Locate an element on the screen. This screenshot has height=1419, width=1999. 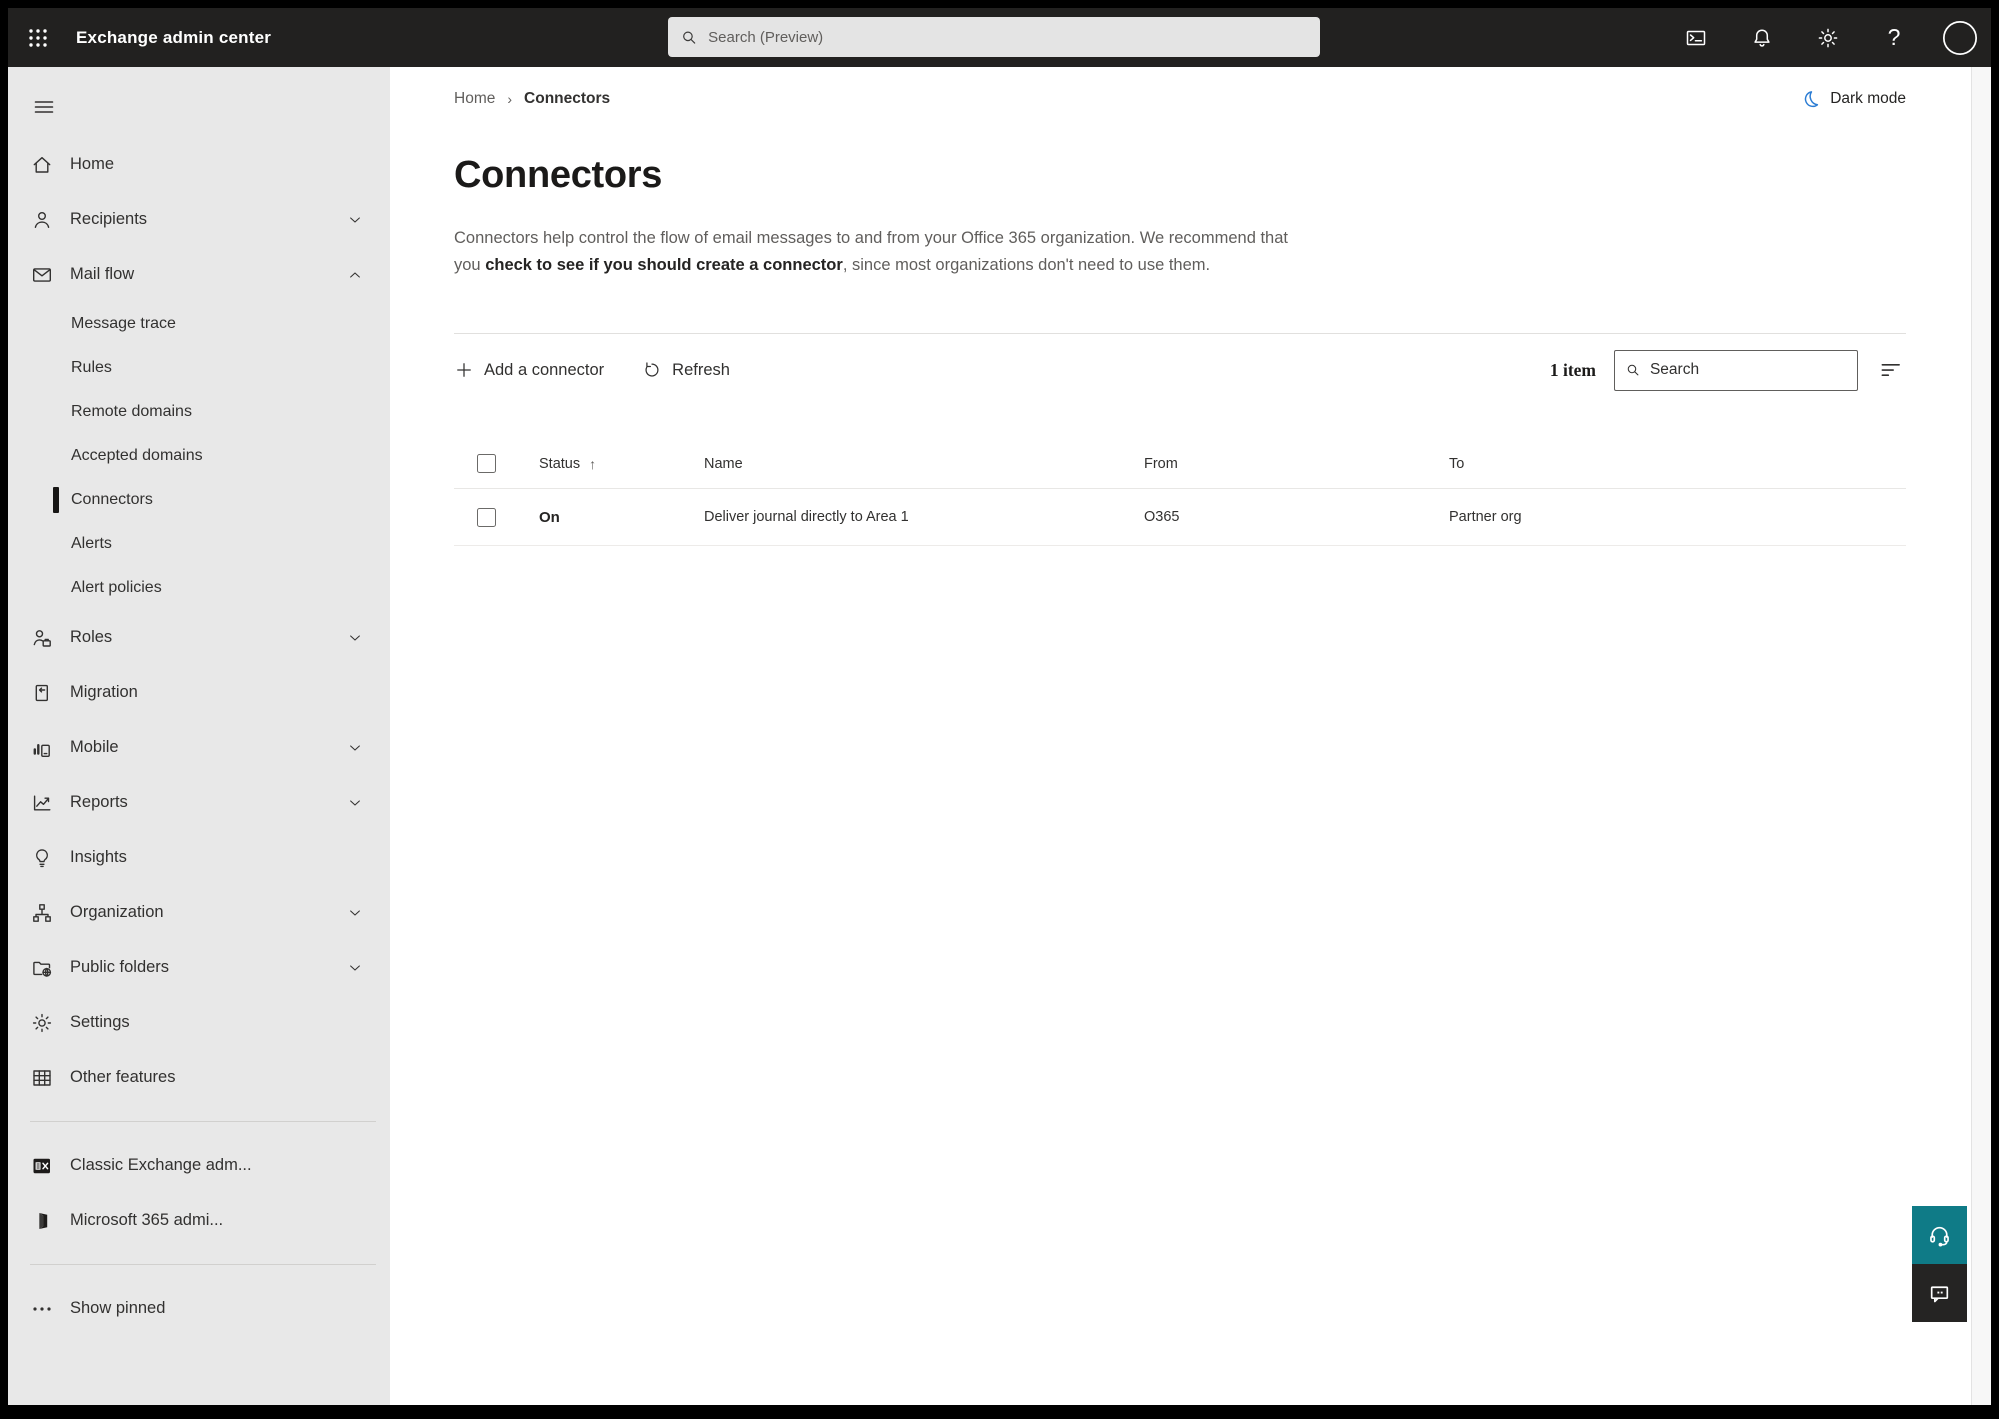
sidebar-item-migration: Migration is located at coordinates (199, 692).